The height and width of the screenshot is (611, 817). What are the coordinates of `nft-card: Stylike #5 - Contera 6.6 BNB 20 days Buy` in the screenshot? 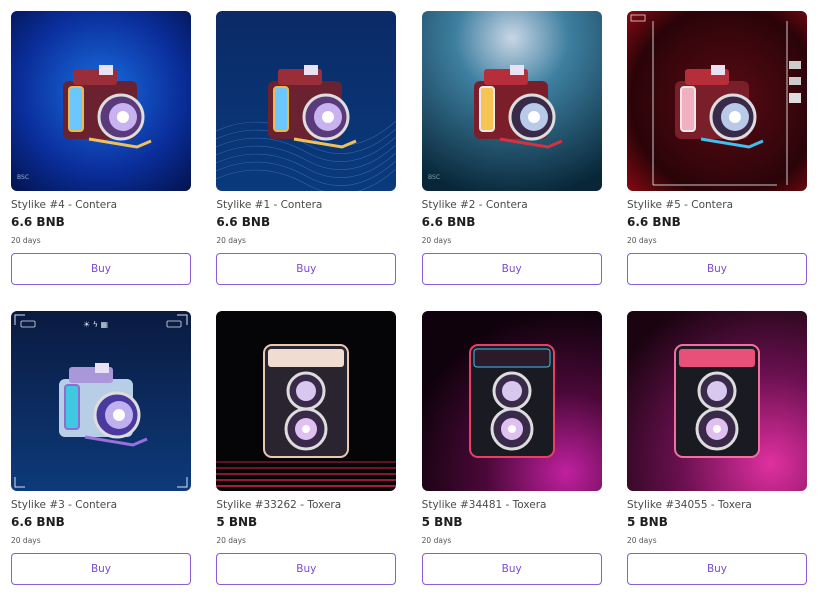 It's located at (716, 161).